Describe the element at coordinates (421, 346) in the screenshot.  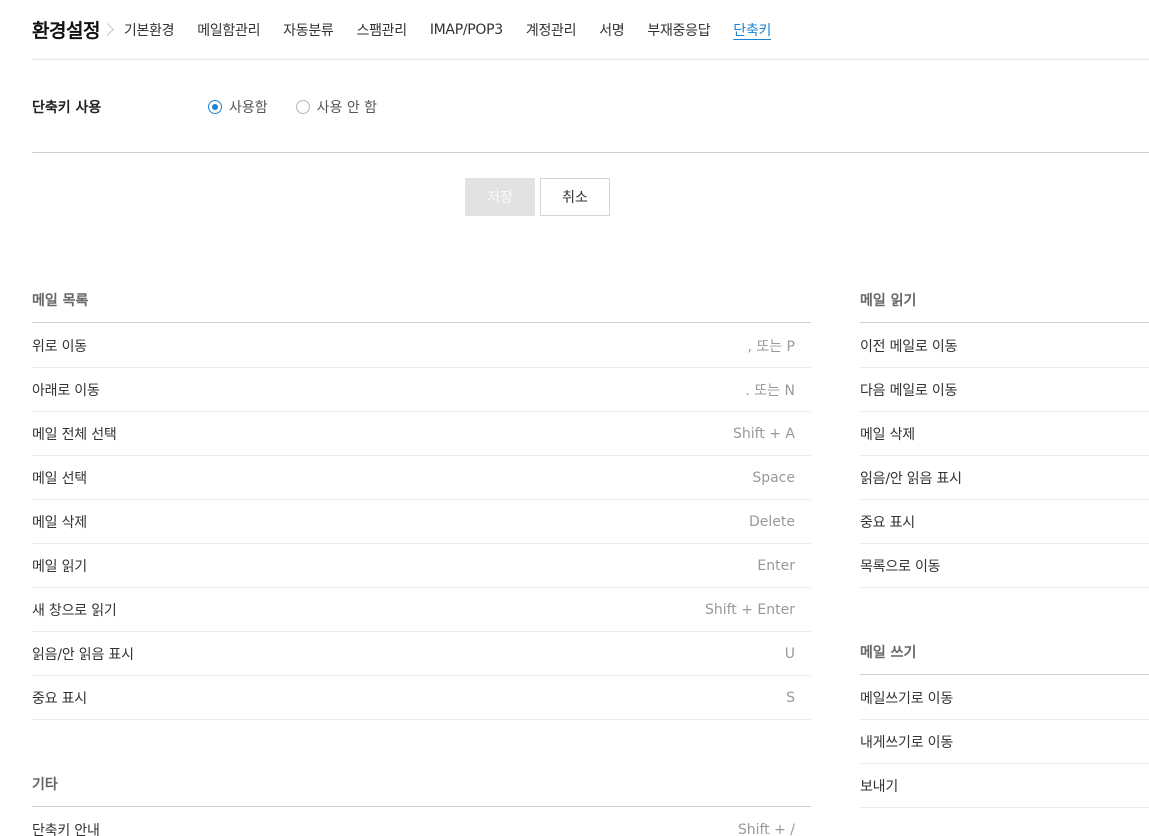
I see `list-item: 위로 이동 , 또는 P` at that location.